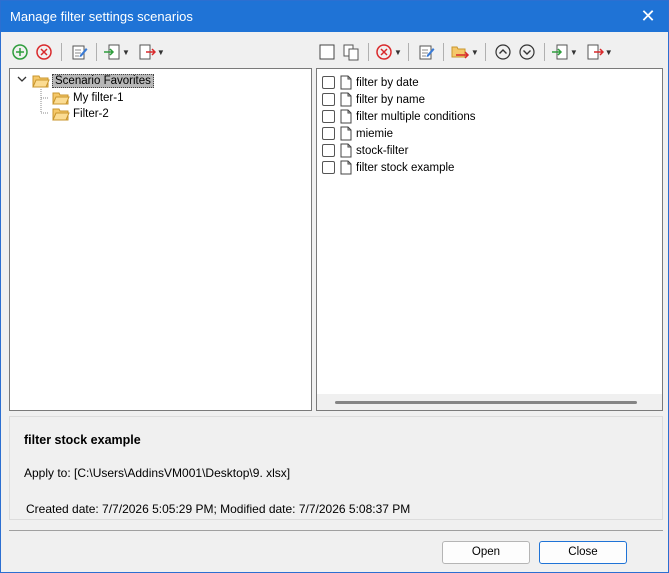 This screenshot has width=669, height=573. I want to click on horizontal-scrollbar, so click(489, 402).